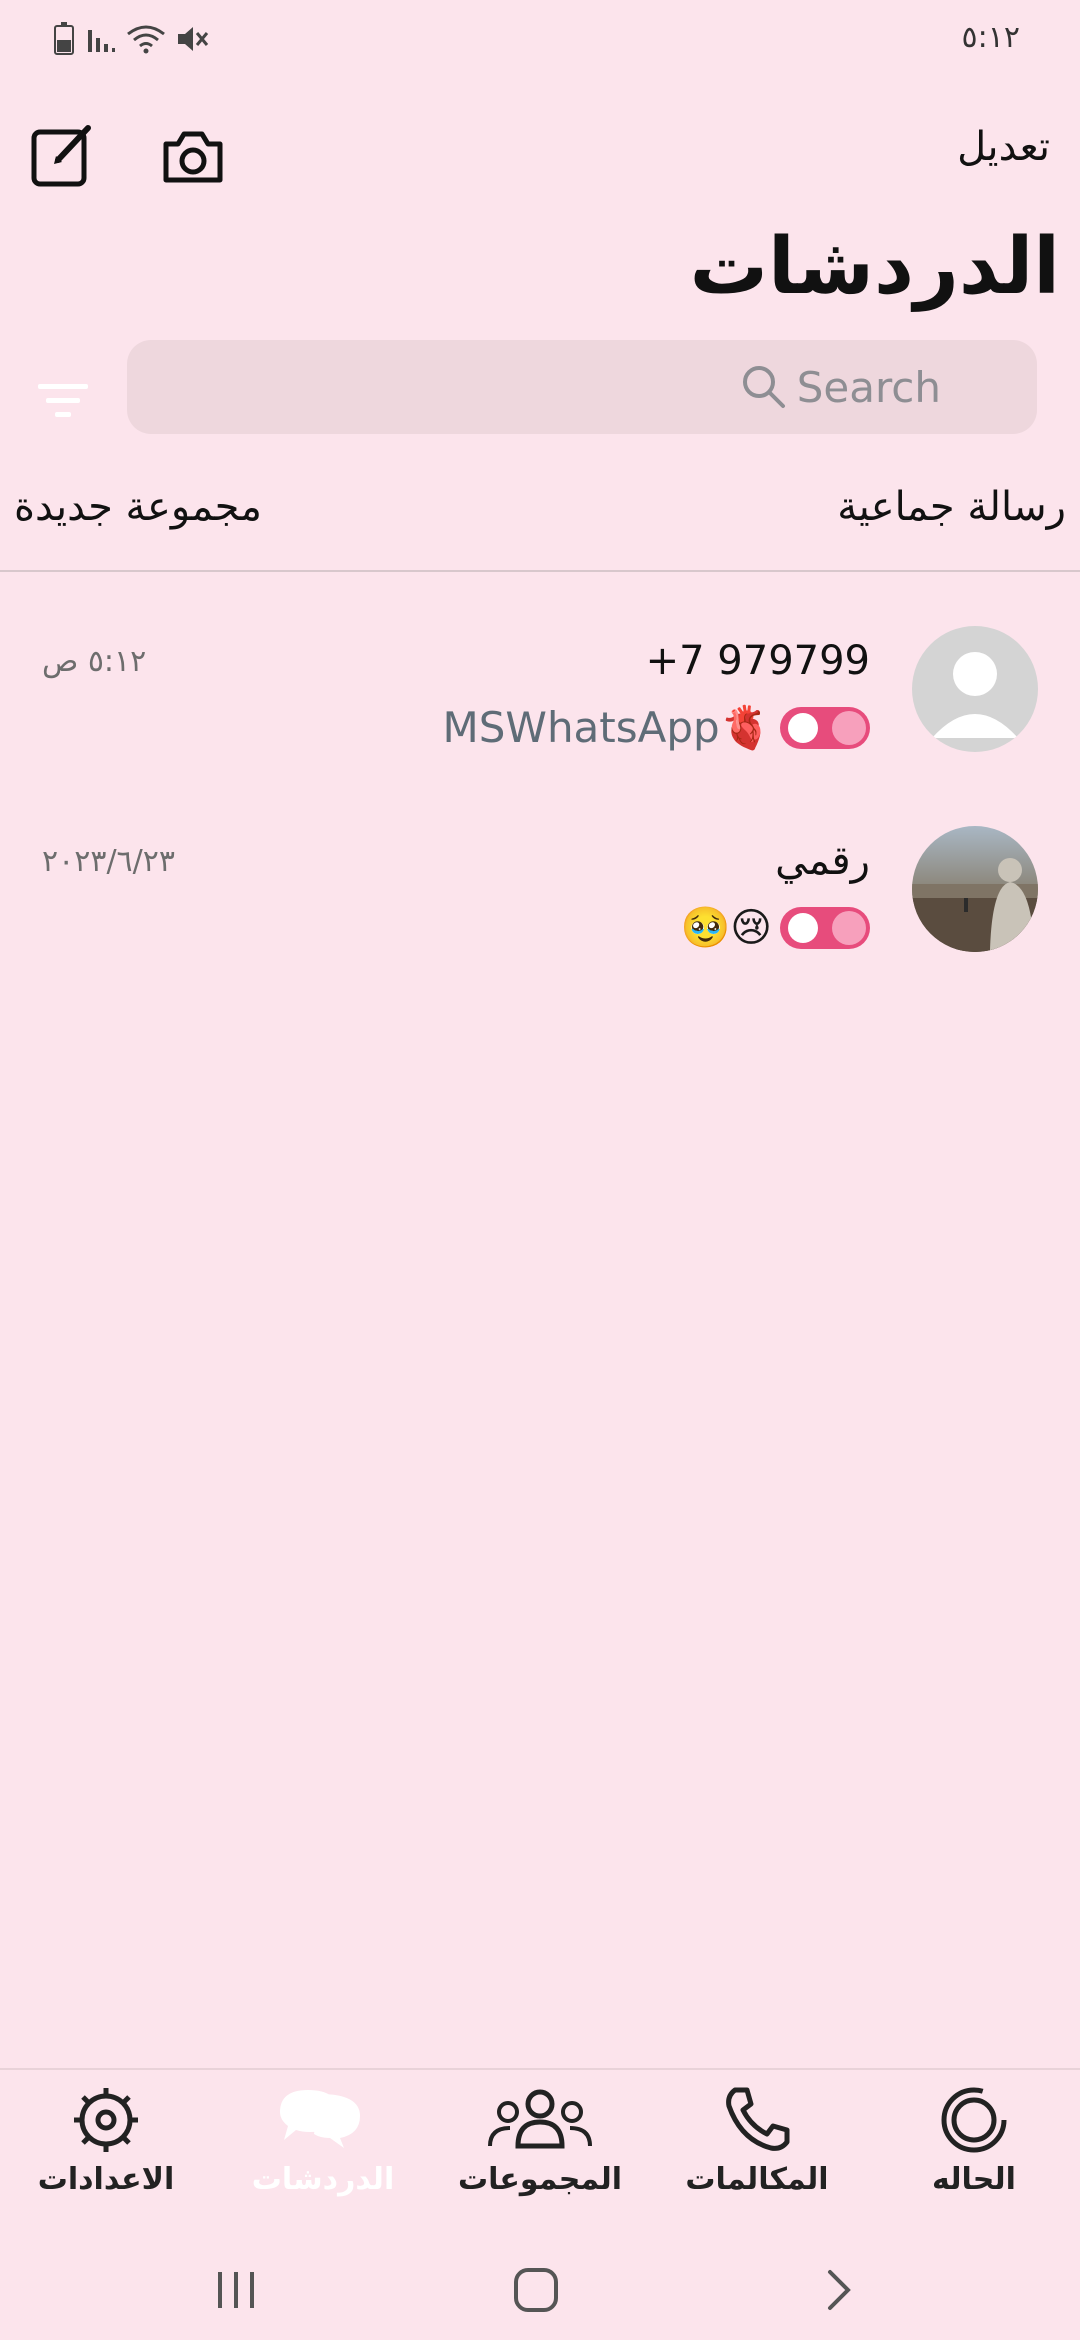 This screenshot has width=1080, height=2340. What do you see at coordinates (540, 902) in the screenshot?
I see `chat-row: رقمي ٢٠٢٣/٦/٢٣ 🥹😢` at bounding box center [540, 902].